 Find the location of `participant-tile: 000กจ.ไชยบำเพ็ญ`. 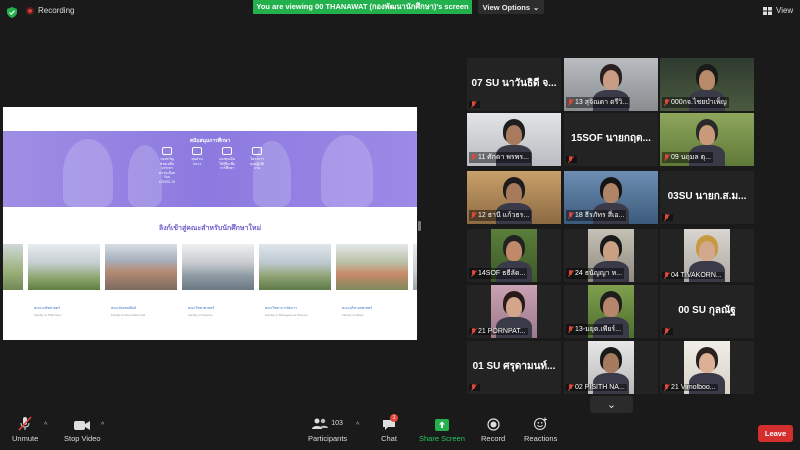

participant-tile: 000กจ.ไชยบำเพ็ญ is located at coordinates (707, 84).